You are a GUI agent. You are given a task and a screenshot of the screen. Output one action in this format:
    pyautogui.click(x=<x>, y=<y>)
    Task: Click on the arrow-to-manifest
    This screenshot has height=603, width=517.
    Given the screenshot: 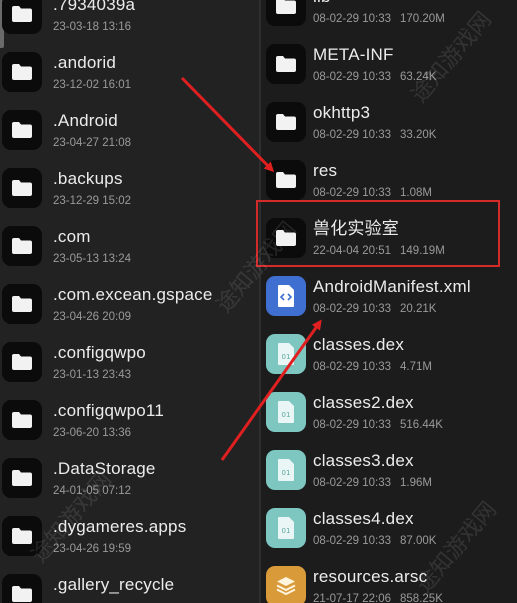 What is the action you would take?
    pyautogui.click(x=271, y=390)
    